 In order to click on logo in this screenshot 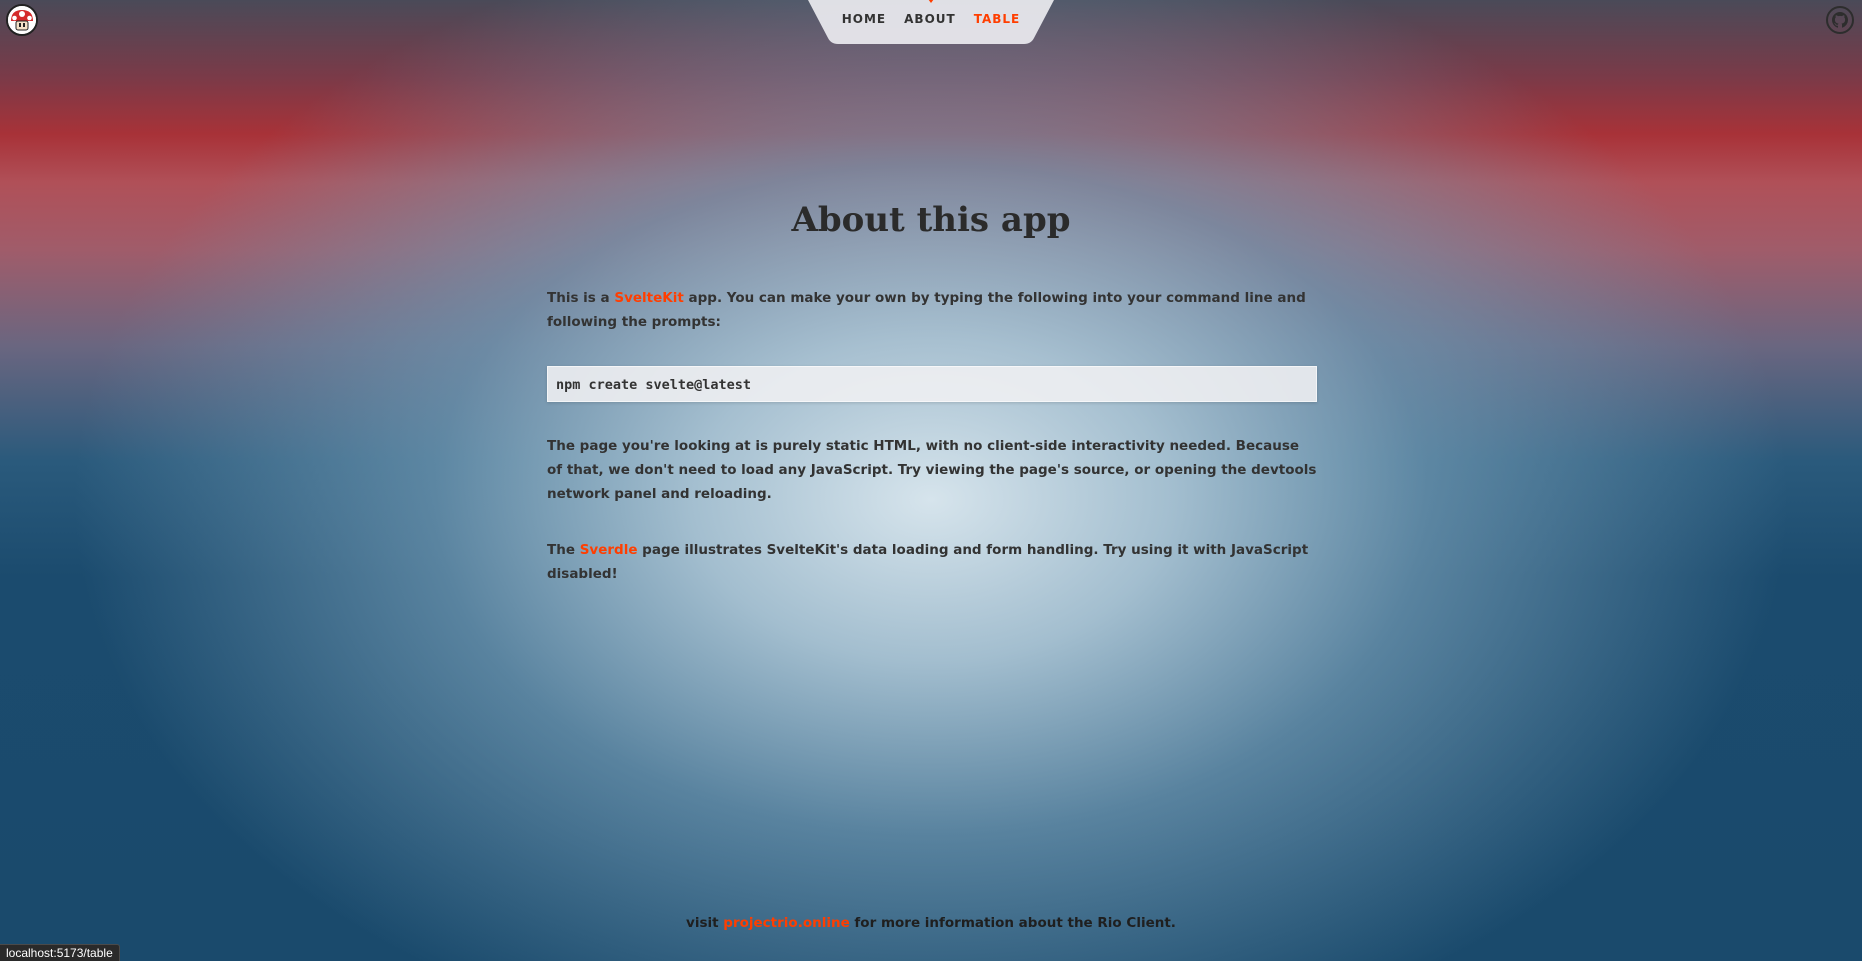, I will do `click(22, 20)`.